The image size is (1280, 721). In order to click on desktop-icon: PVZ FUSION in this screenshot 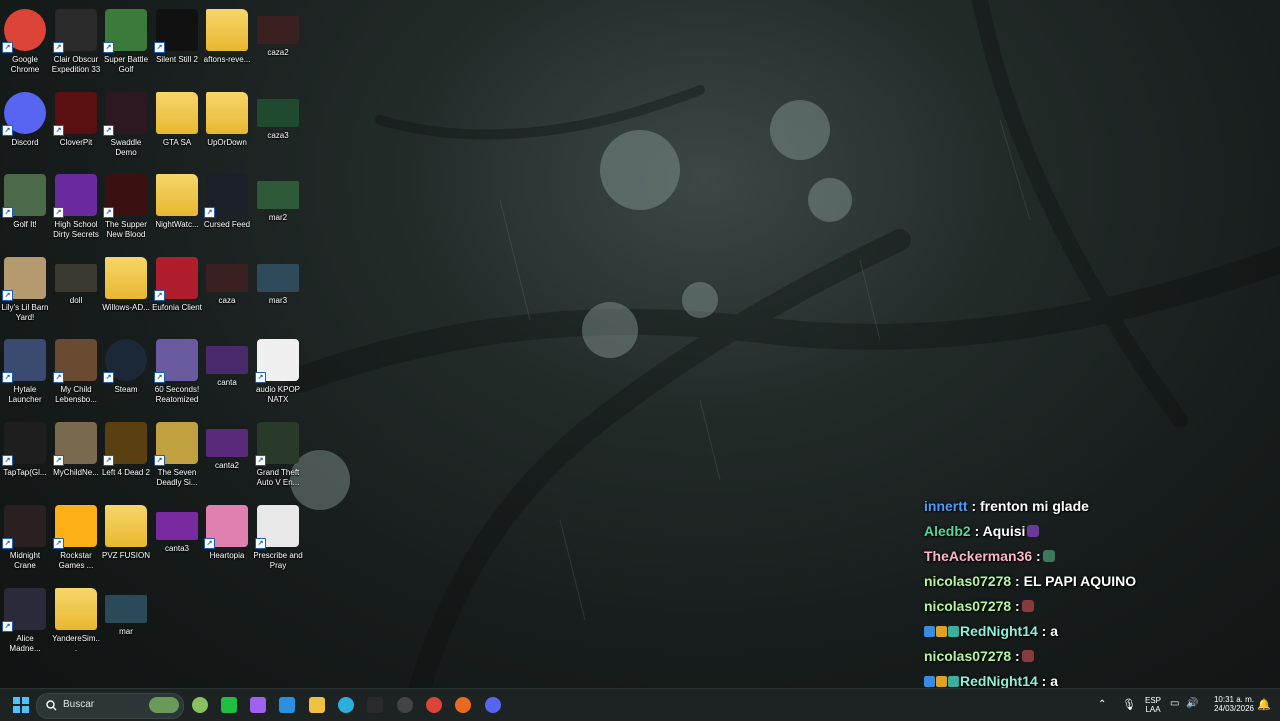, I will do `click(126, 530)`.